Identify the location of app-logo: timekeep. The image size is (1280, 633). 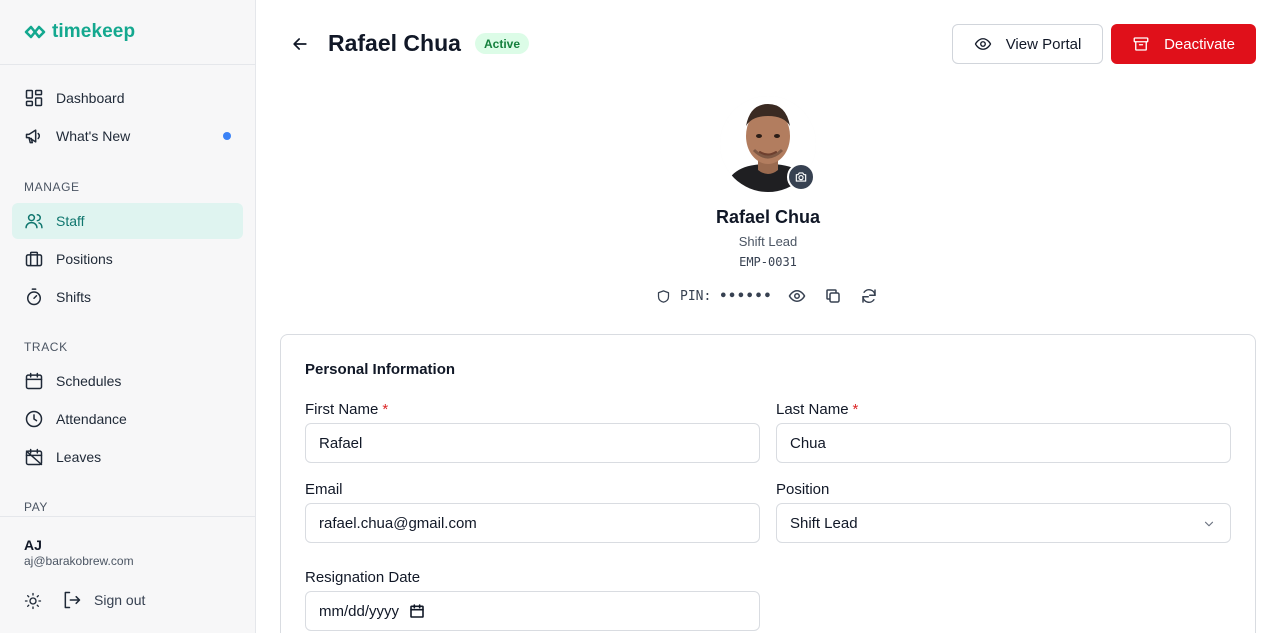
(79, 32).